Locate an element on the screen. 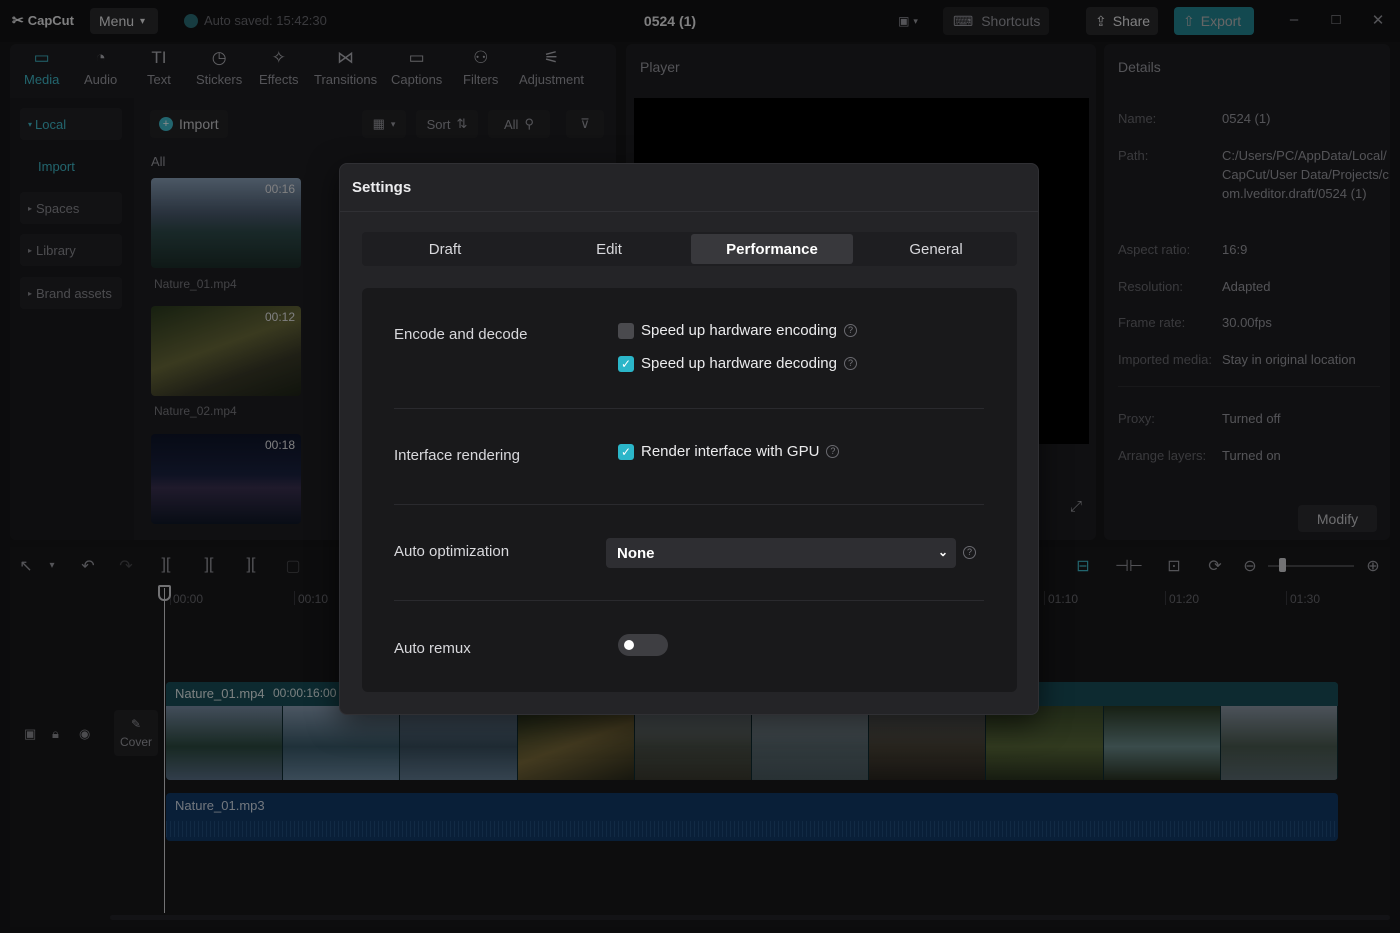 The width and height of the screenshot is (1400, 933). option-hw-encoding: Speed up hardware encoding ? is located at coordinates (737, 330).